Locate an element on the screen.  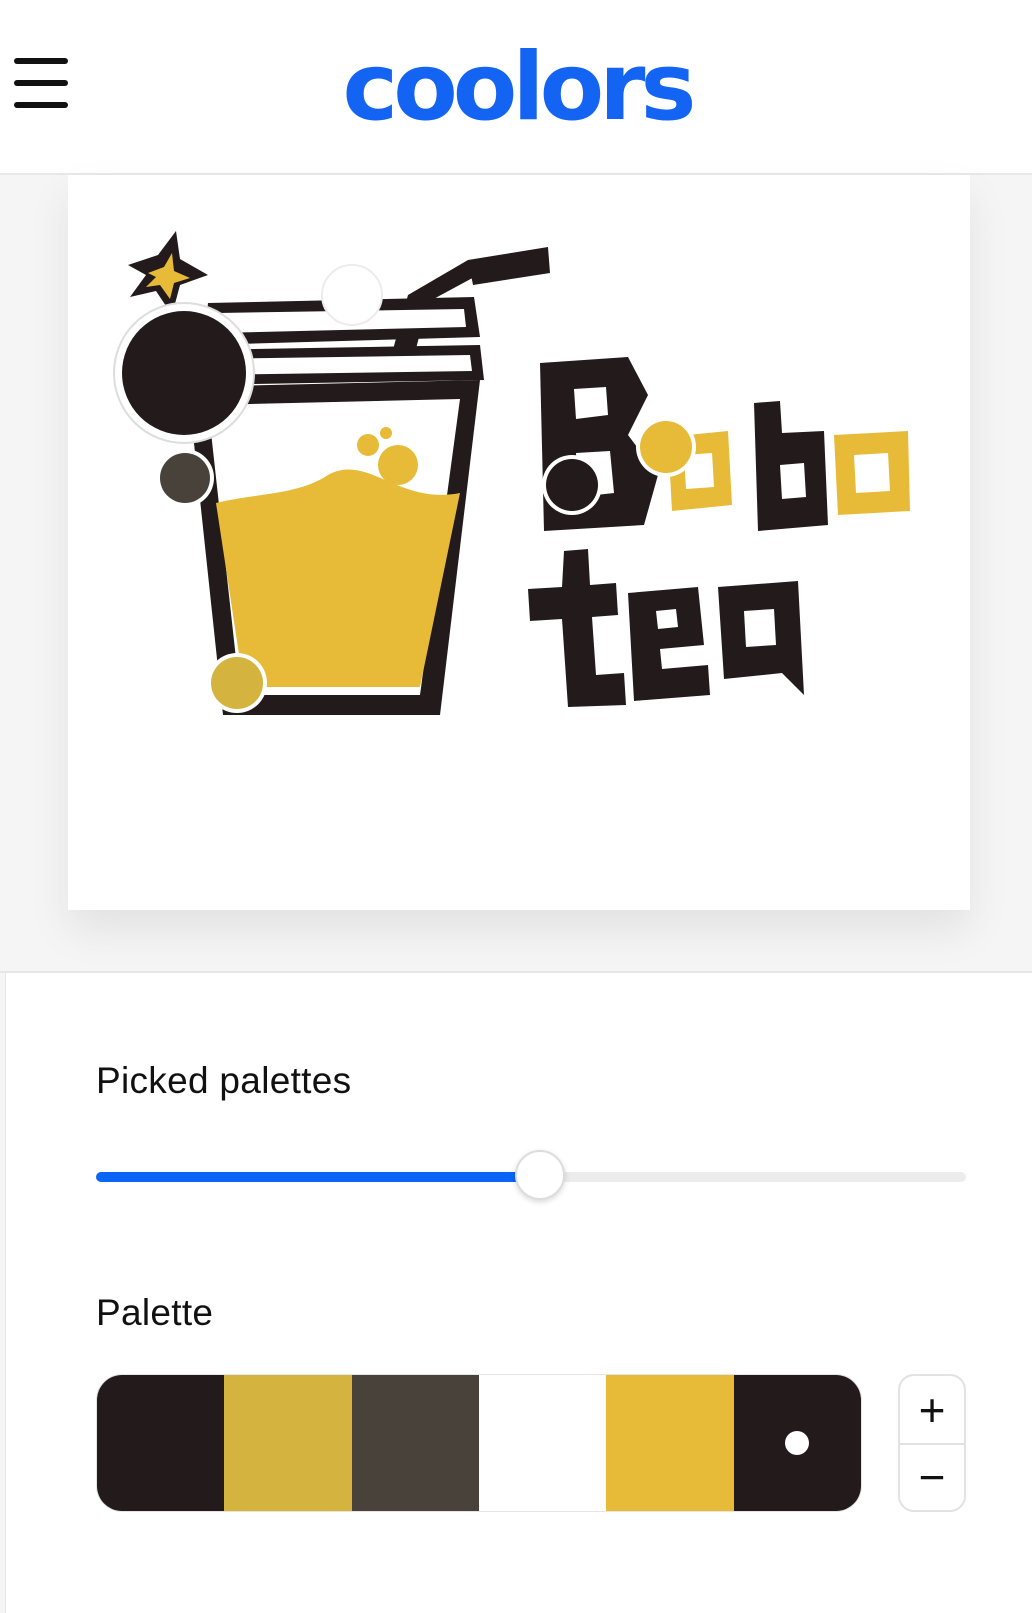
remove-color-button: − is located at coordinates (932, 1476).